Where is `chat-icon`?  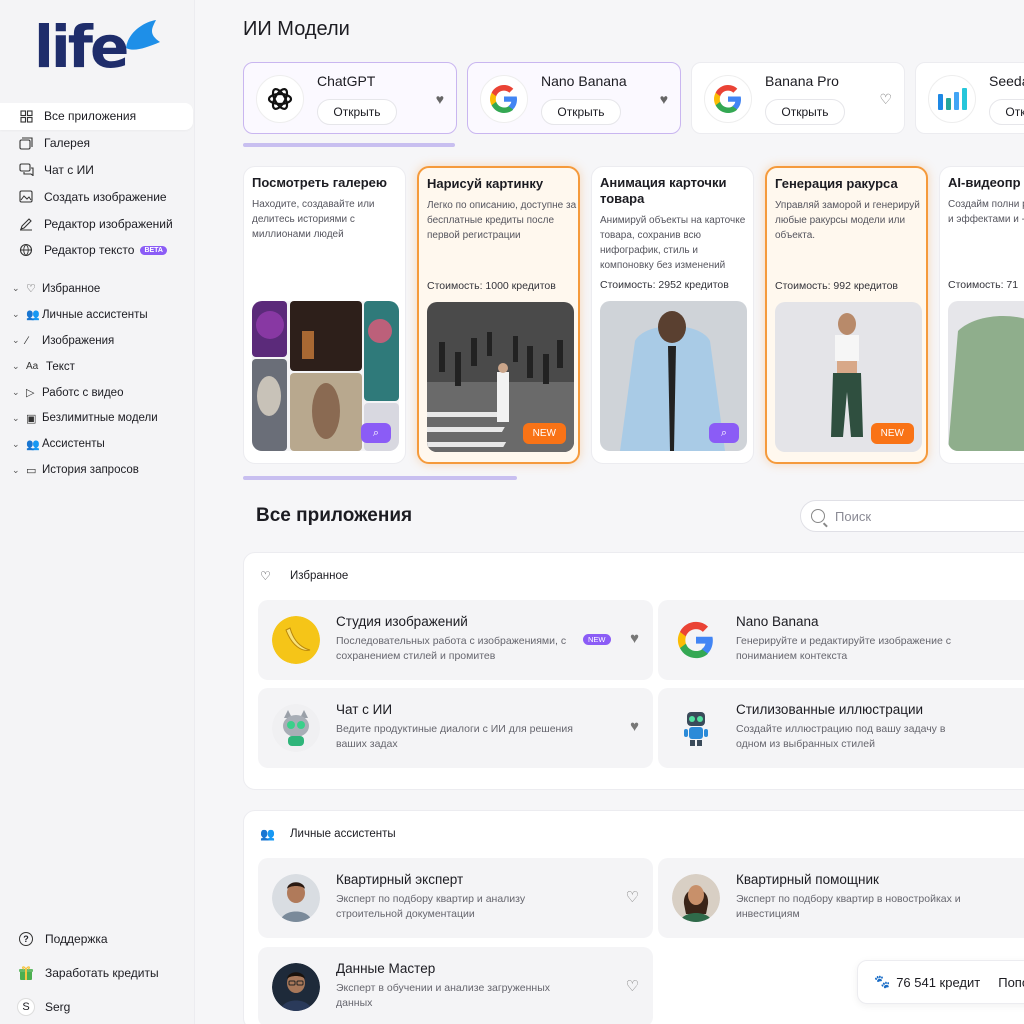 chat-icon is located at coordinates (26, 170).